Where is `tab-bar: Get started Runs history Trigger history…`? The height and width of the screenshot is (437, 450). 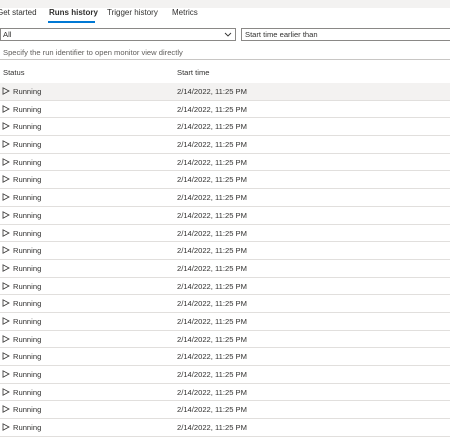 tab-bar: Get started Runs history Trigger history… is located at coordinates (225, 12).